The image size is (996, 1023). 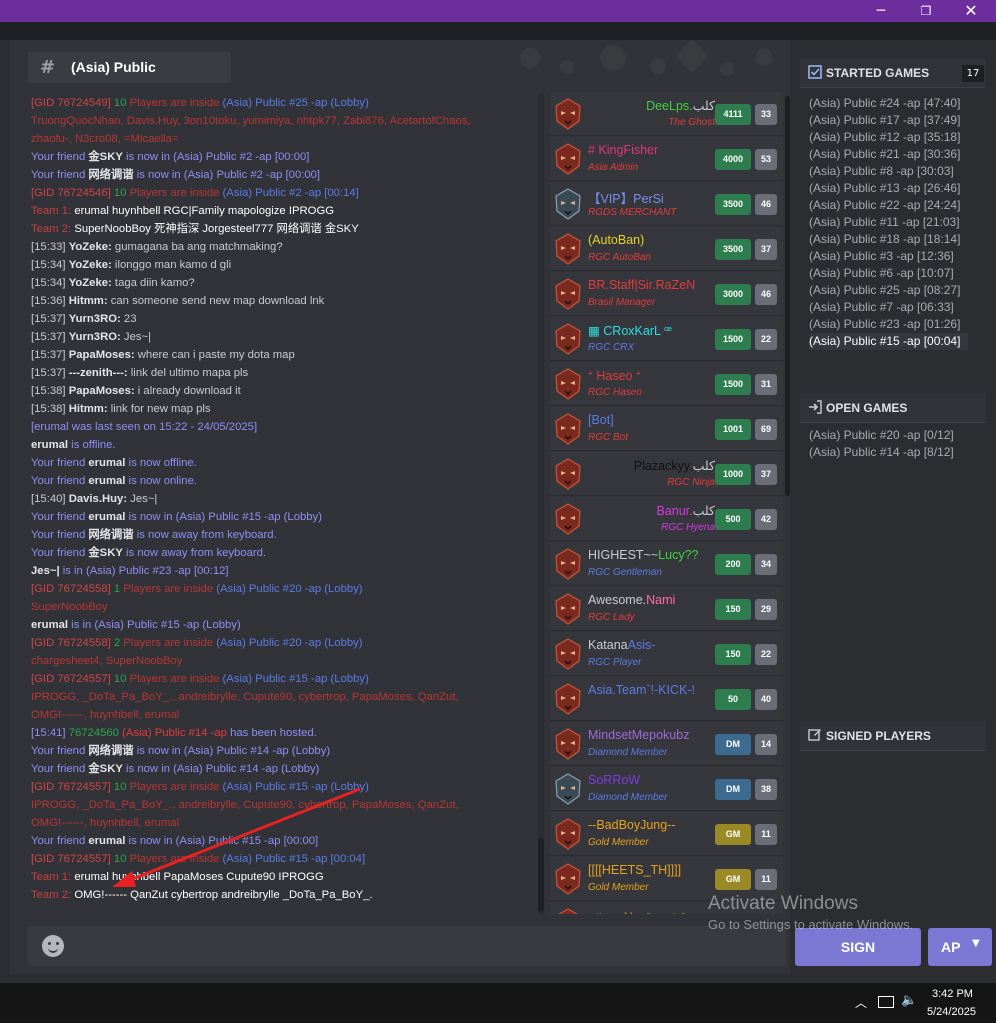 What do you see at coordinates (107, 463) in the screenshot?
I see `chat-segment: erumal` at bounding box center [107, 463].